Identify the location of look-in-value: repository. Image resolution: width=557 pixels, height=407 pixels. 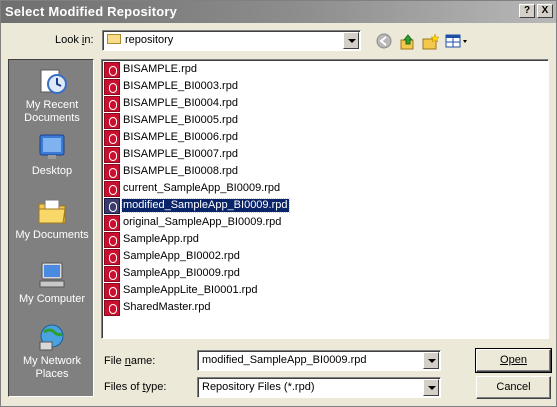
(149, 40).